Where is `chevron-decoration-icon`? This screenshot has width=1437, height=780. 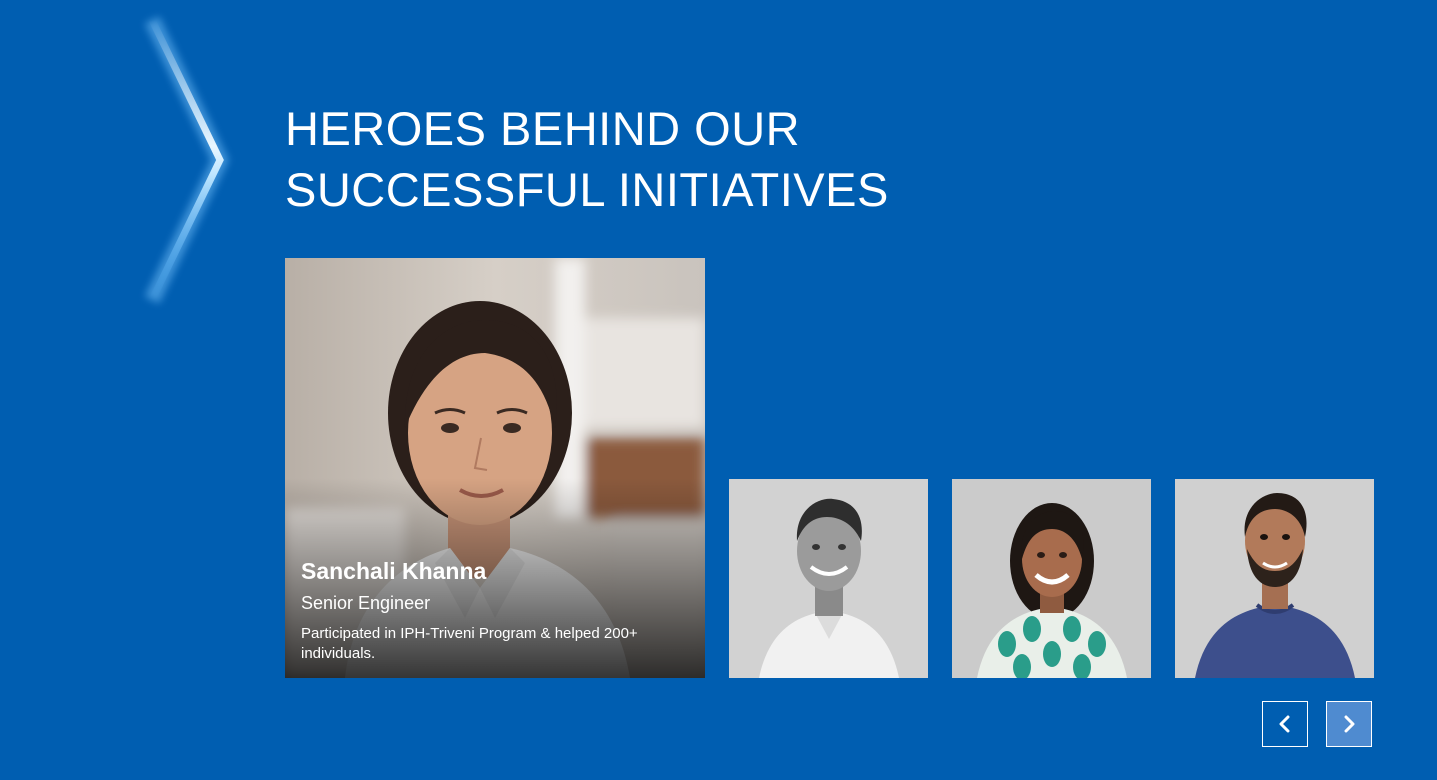 chevron-decoration-icon is located at coordinates (186, 160).